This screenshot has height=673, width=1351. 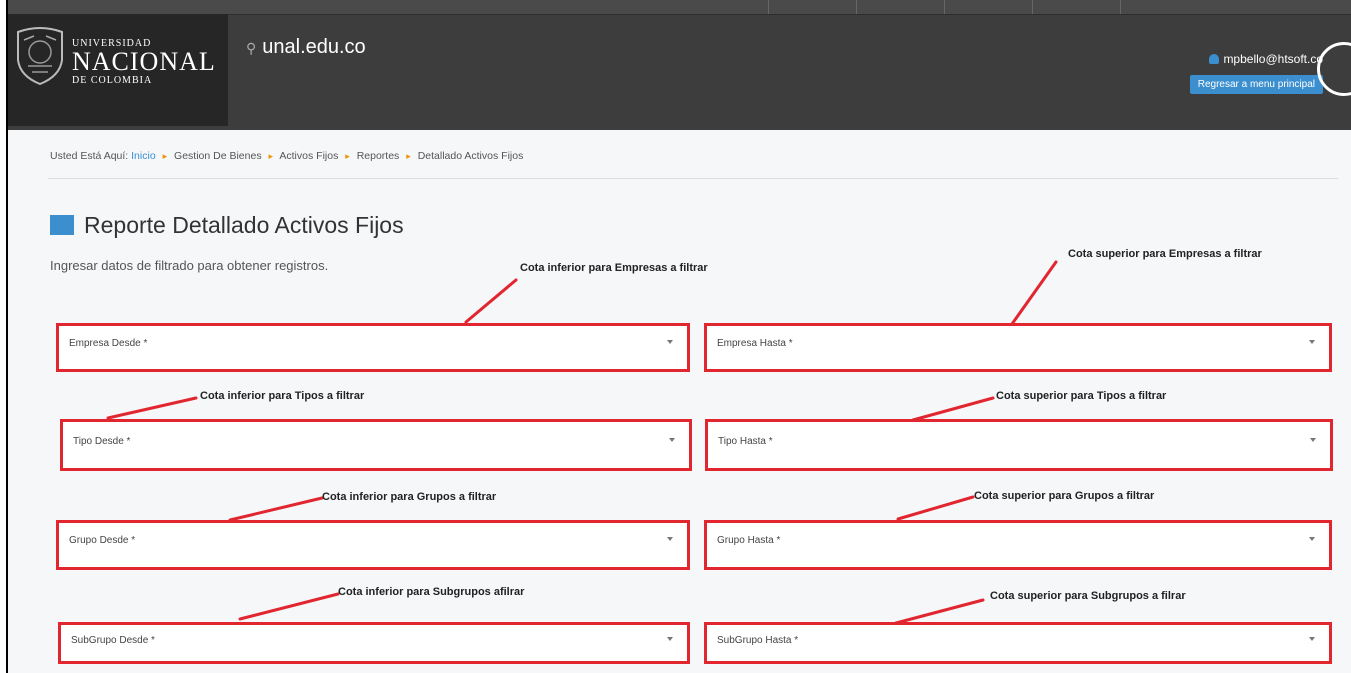 I want to click on subgrupo-desde-select: SubGrupo Desde *, so click(x=374, y=643).